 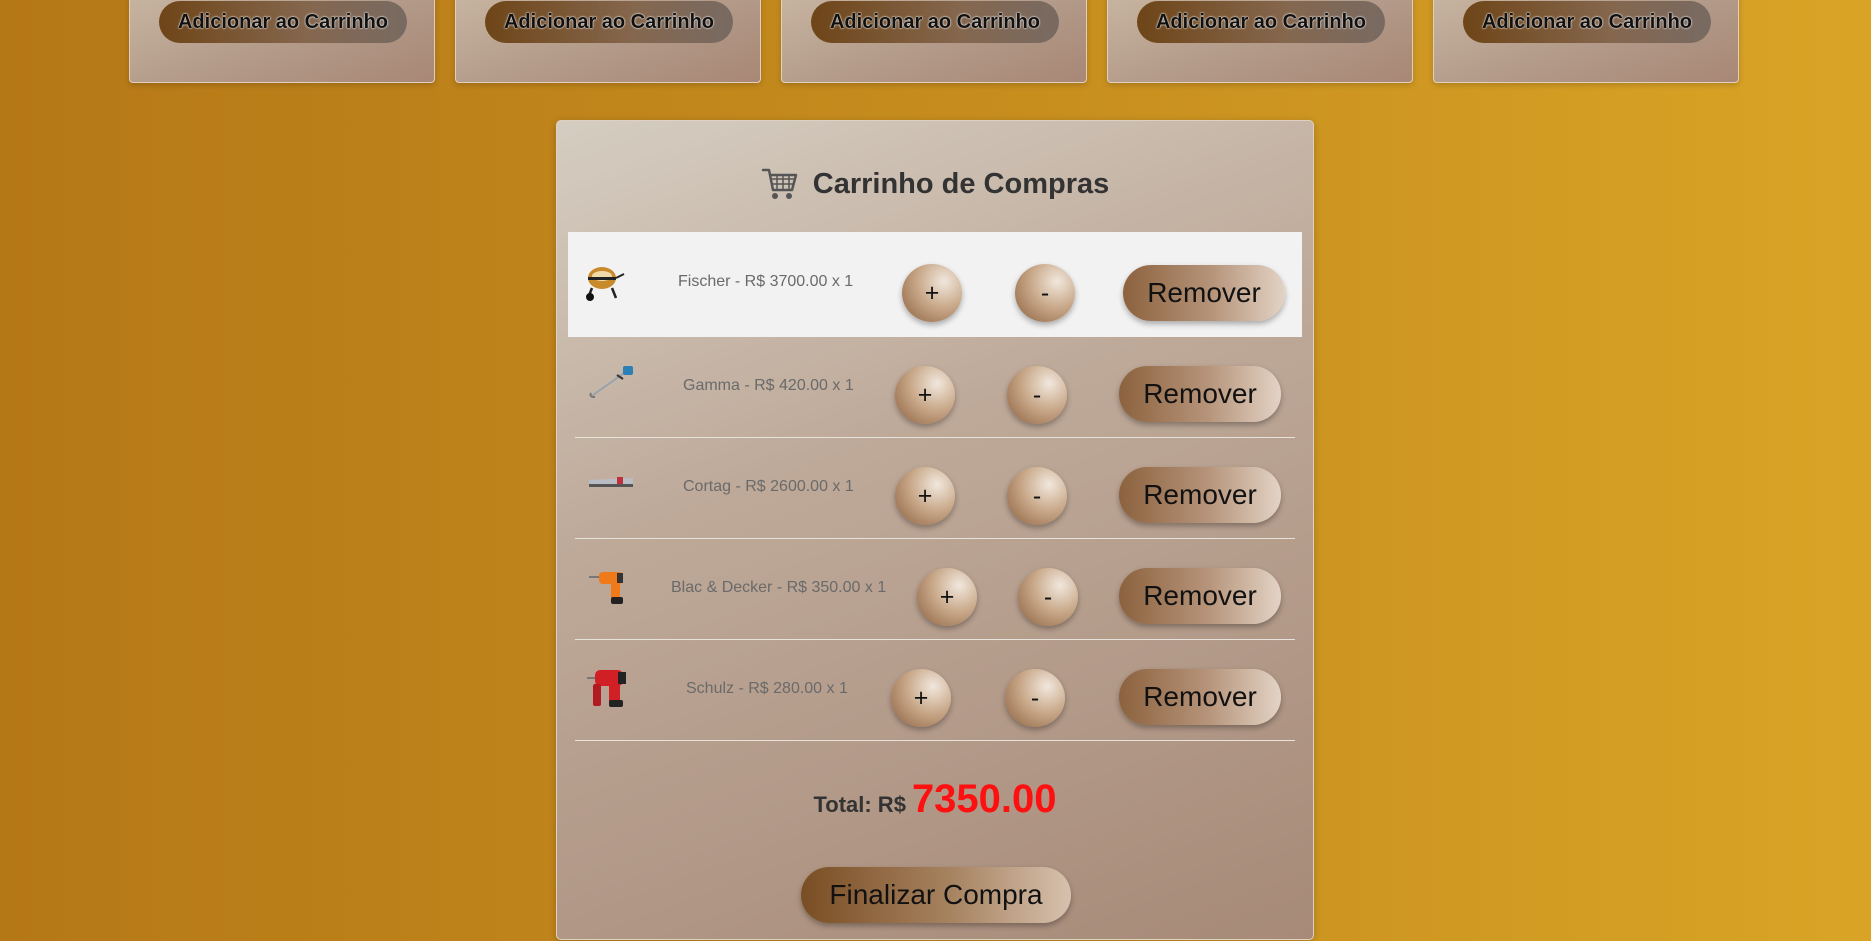 I want to click on cart-title: Carrinho de Compras, so click(x=961, y=183).